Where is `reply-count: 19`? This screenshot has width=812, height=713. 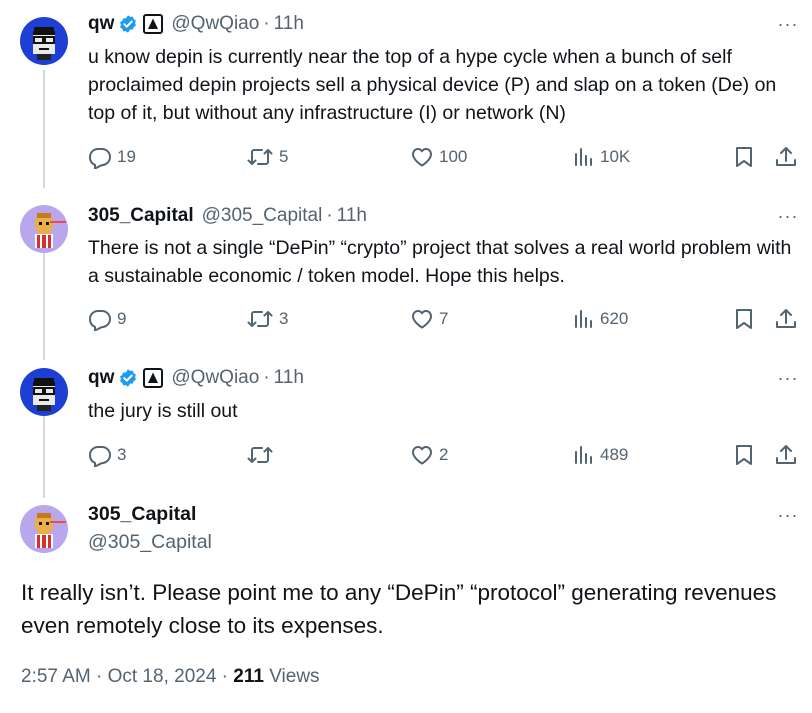 reply-count: 19 is located at coordinates (126, 156).